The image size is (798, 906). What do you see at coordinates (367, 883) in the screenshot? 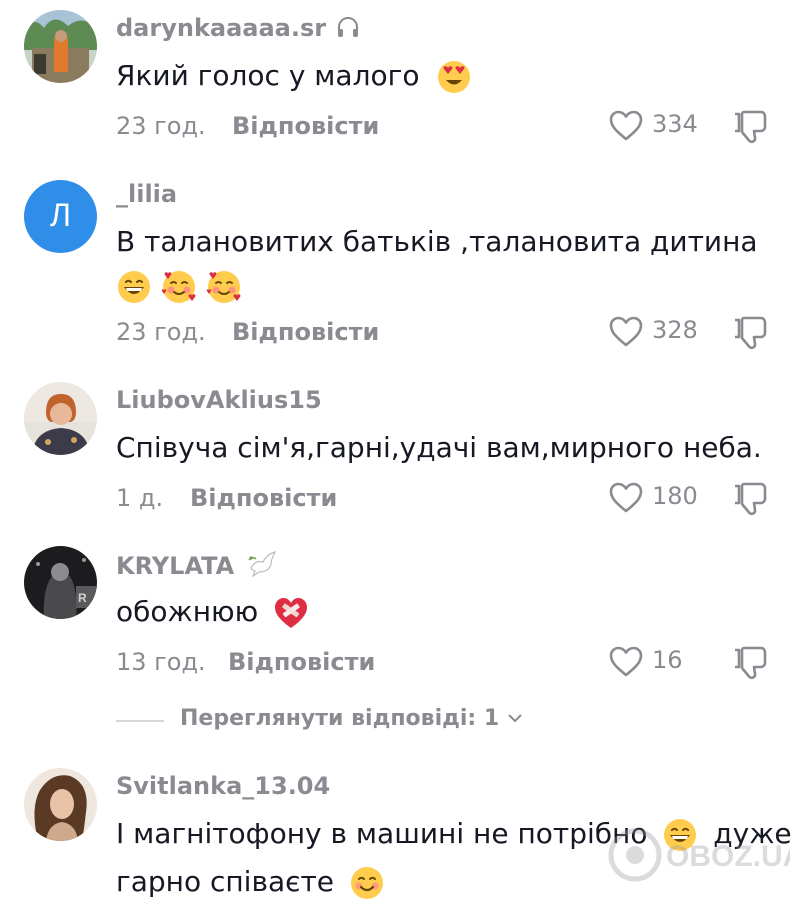
I see `smiling-emoji` at bounding box center [367, 883].